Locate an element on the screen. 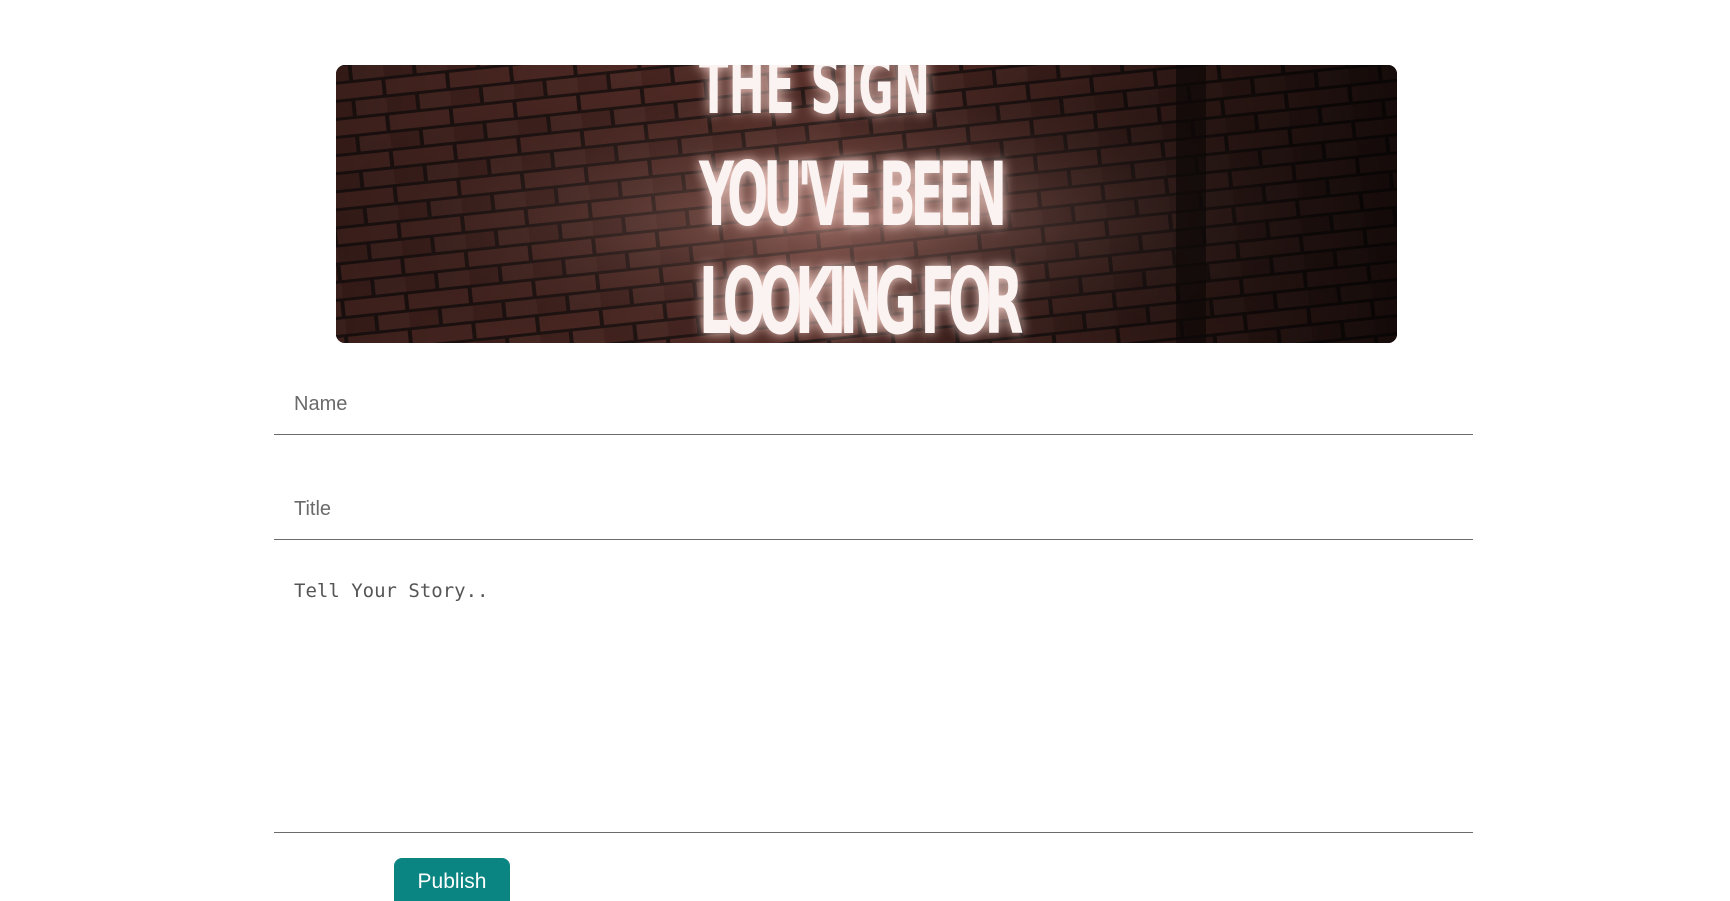 The height and width of the screenshot is (901, 1730). title-input is located at coordinates (873, 510).